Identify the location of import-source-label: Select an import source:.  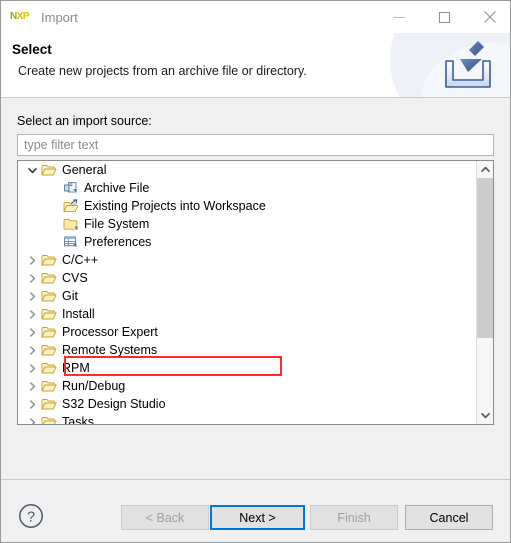
(84, 121).